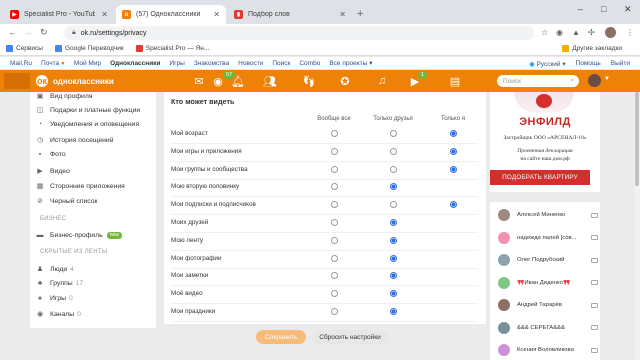  What do you see at coordinates (588, 64) in the screenshot?
I see `help-link: Помощь` at bounding box center [588, 64].